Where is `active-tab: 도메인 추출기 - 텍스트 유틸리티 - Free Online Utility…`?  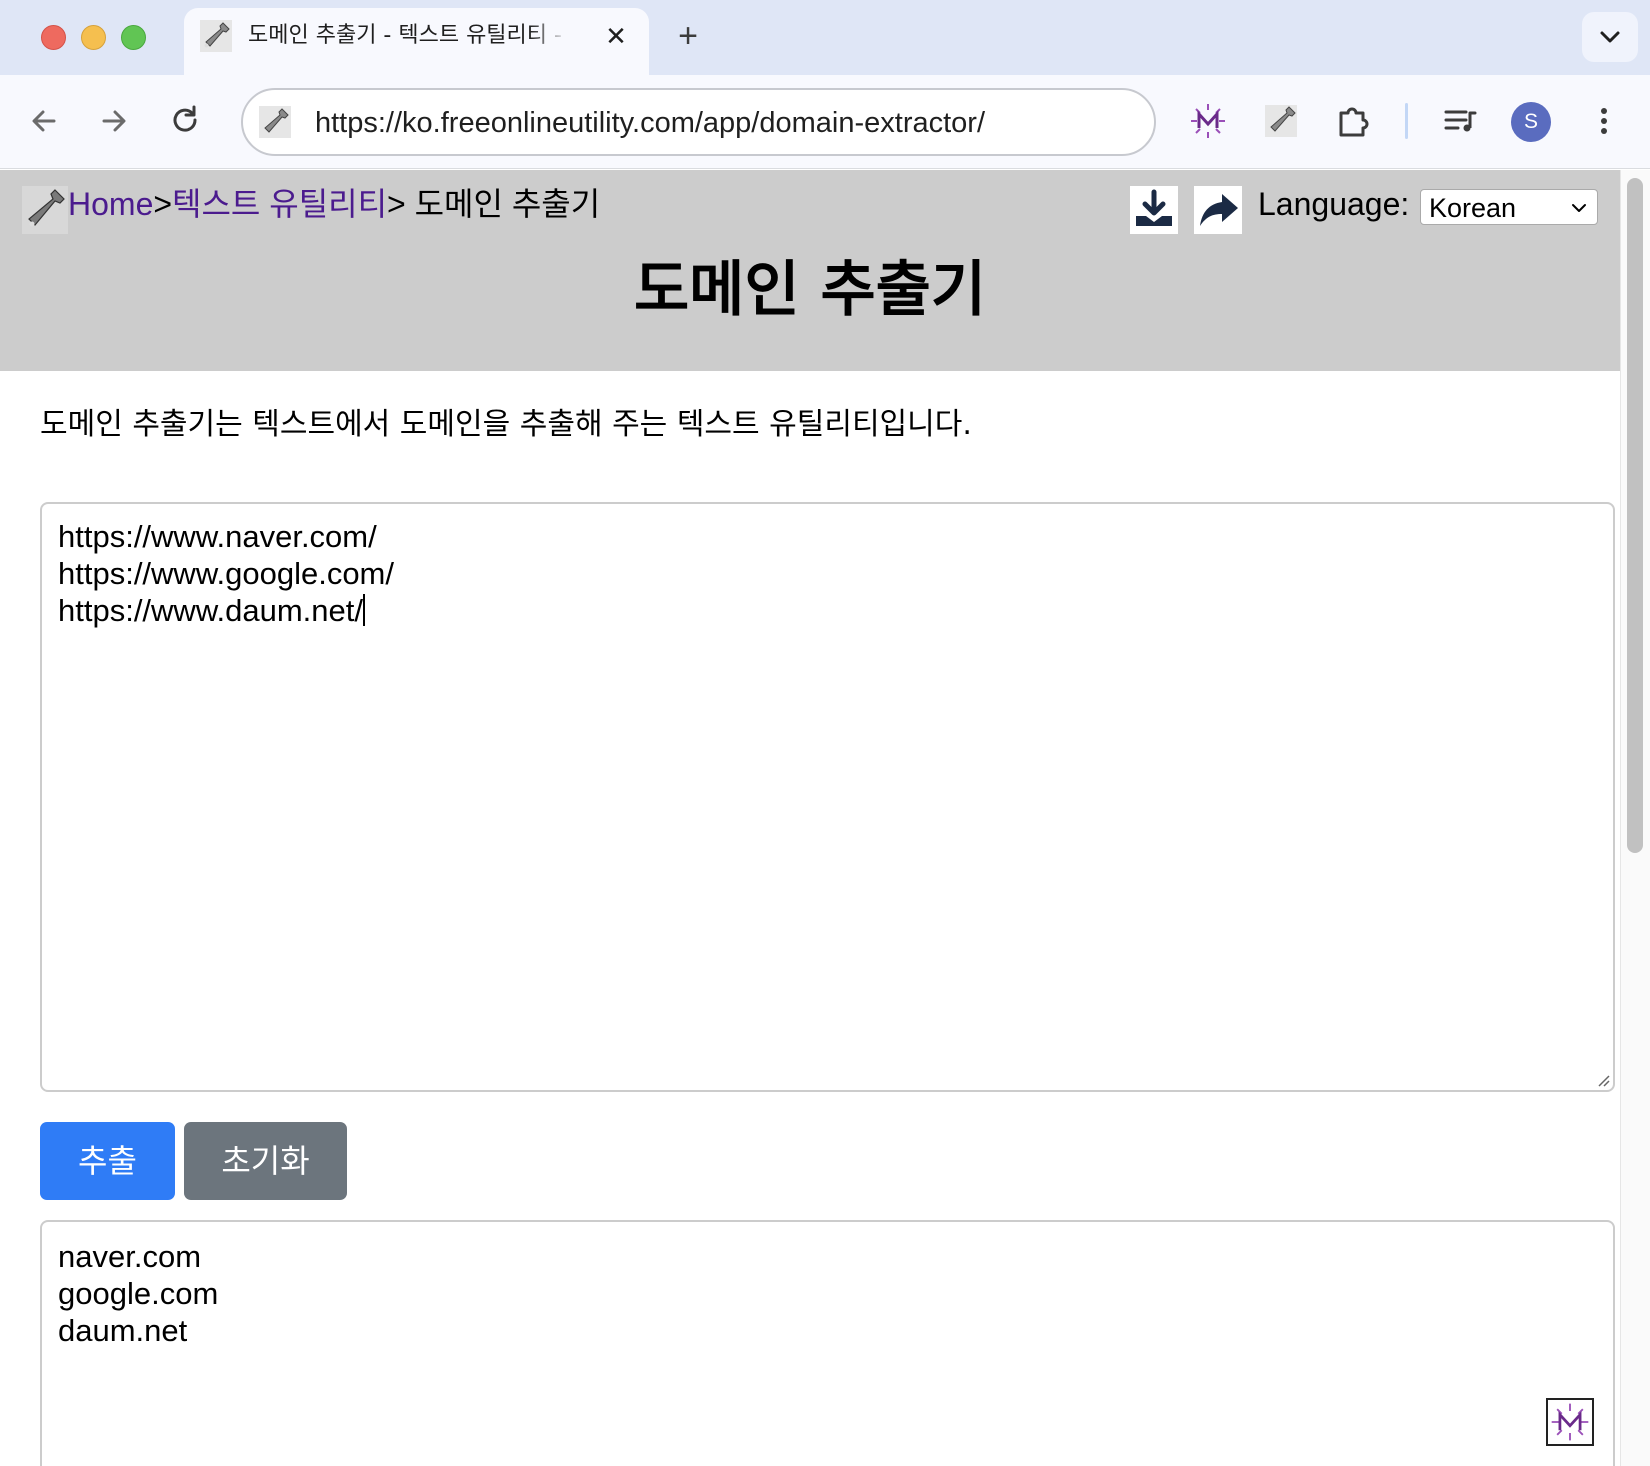
active-tab: 도메인 추출기 - 텍스트 유틸리티 - Free Online Utility… is located at coordinates (416, 41).